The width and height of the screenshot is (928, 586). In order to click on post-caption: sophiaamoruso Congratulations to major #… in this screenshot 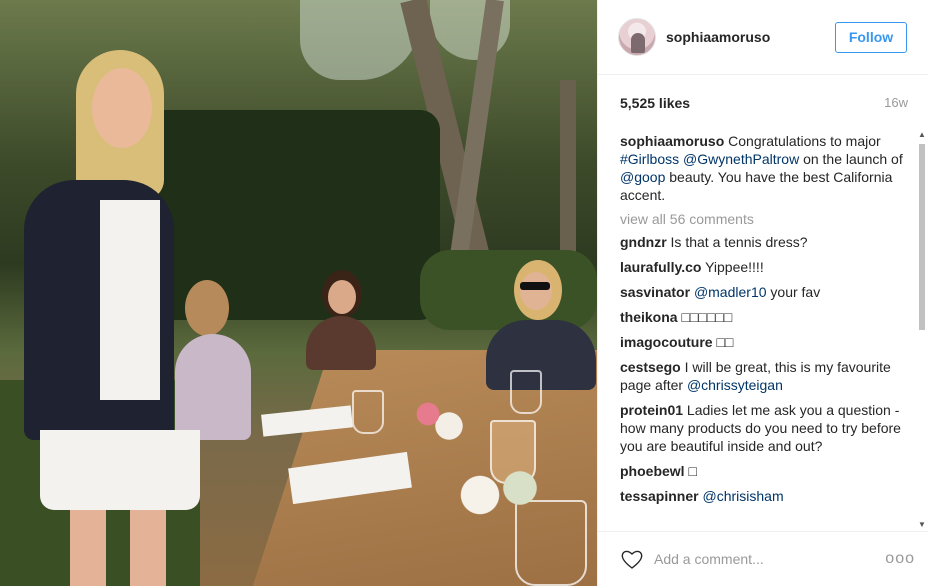, I will do `click(762, 168)`.